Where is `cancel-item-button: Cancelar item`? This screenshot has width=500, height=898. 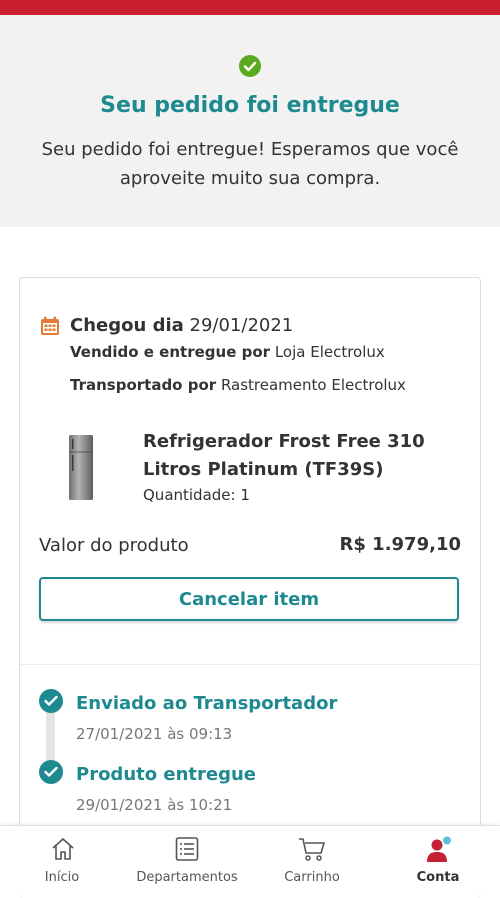 cancel-item-button: Cancelar item is located at coordinates (249, 599).